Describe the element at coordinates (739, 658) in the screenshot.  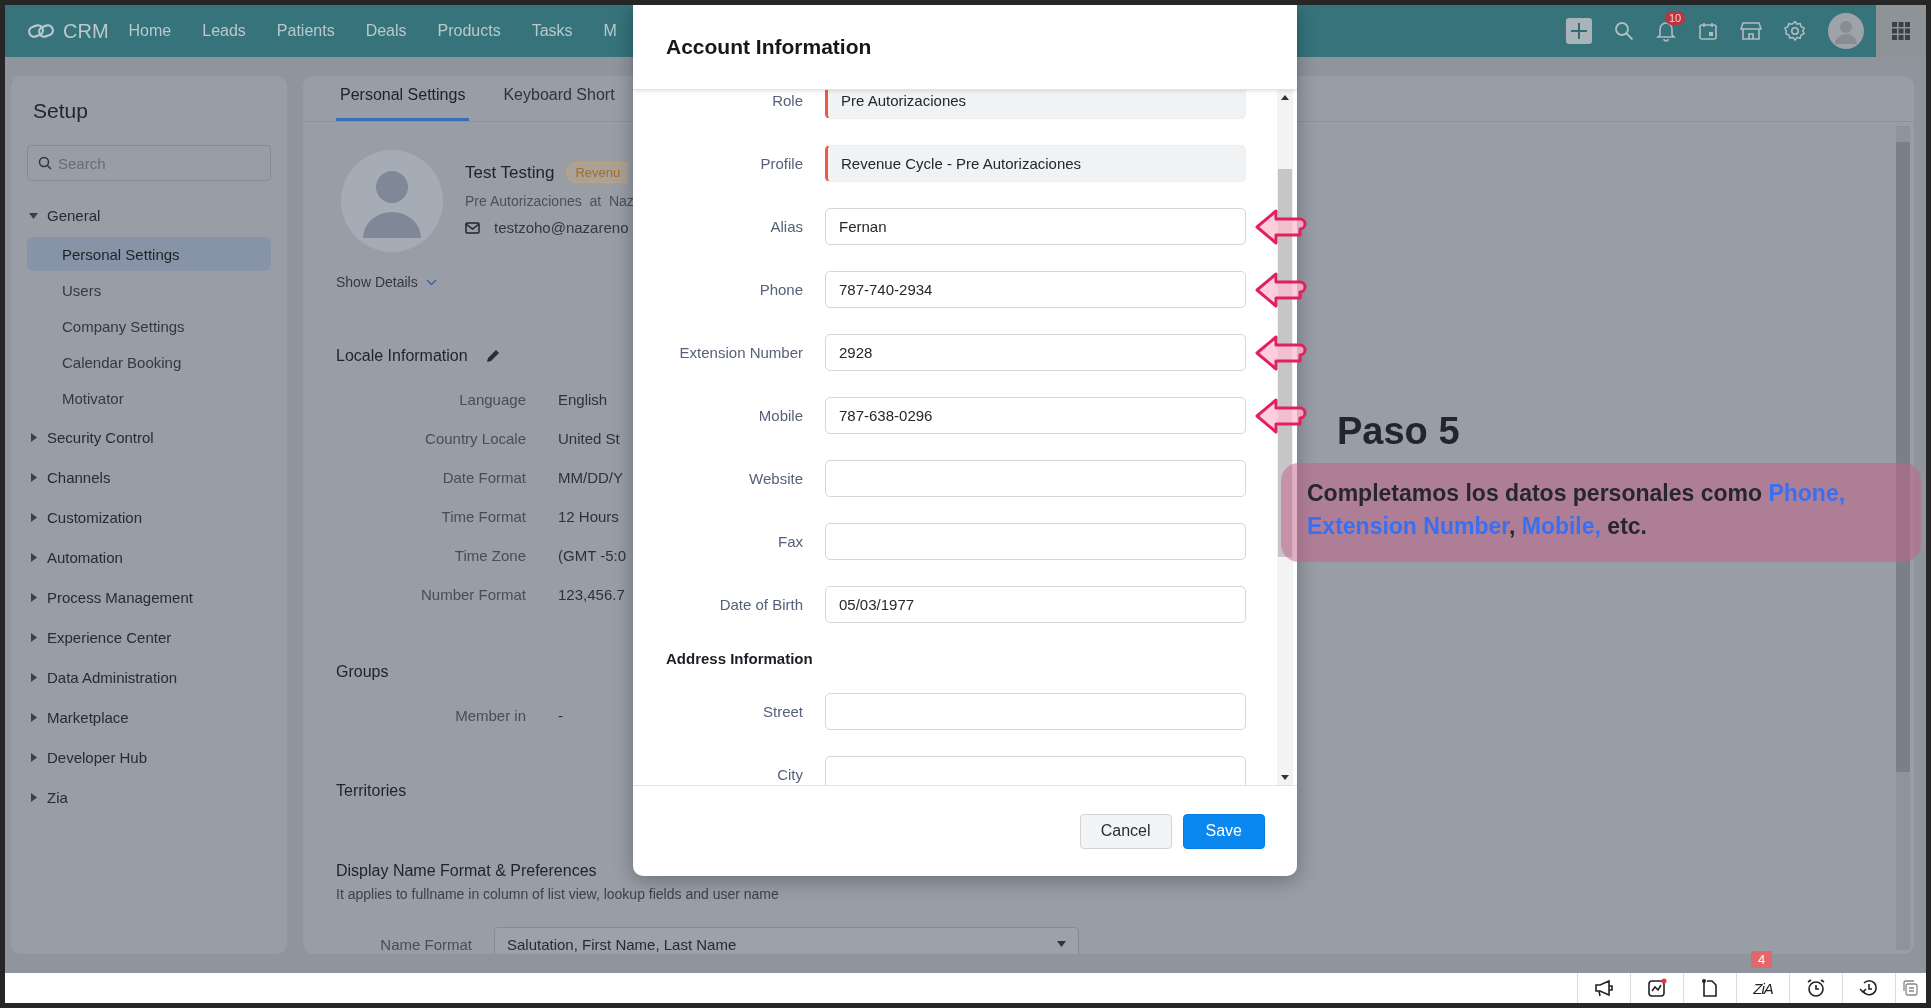
I see `section-title: Address Information` at that location.